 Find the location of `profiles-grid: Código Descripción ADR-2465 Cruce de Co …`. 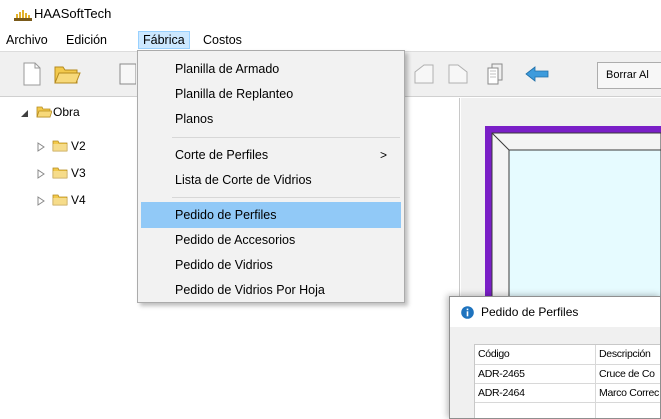

profiles-grid: Código Descripción ADR-2465 Cruce de Co … is located at coordinates (567, 381).